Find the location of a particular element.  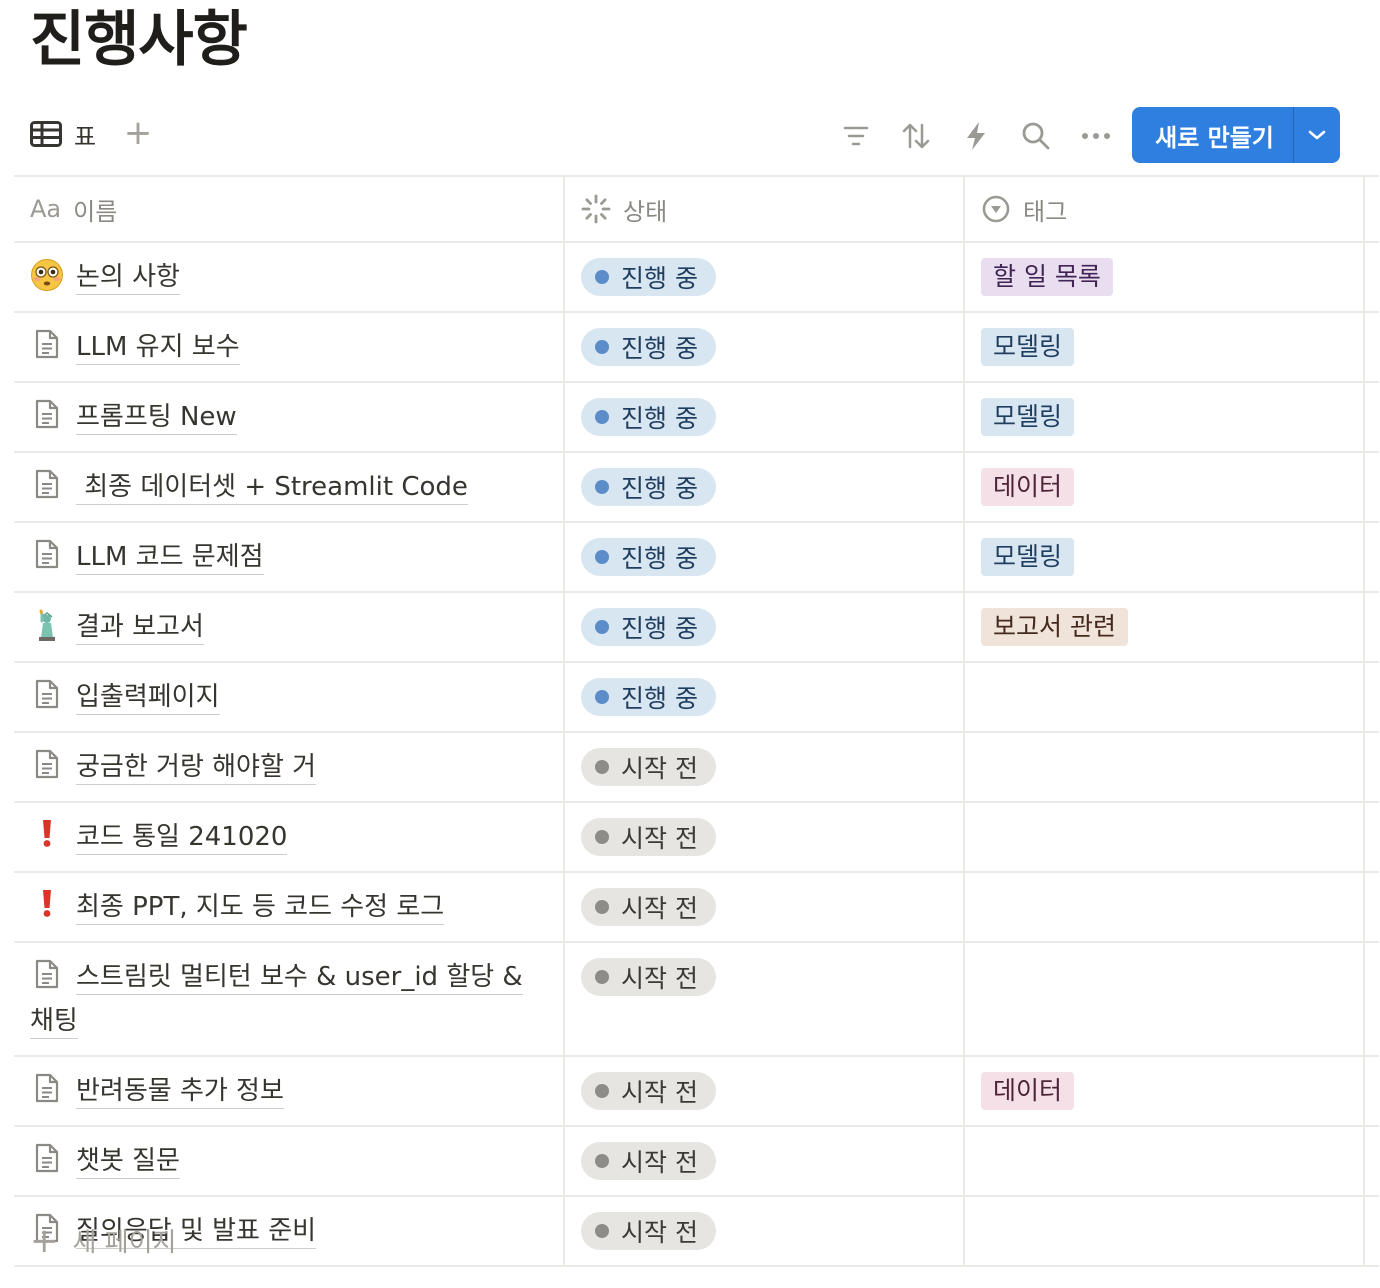

table-row: 스트림릿 멀티턴 보수 & user_id 할당 & 채팅 시작 전 is located at coordinates (696, 998).